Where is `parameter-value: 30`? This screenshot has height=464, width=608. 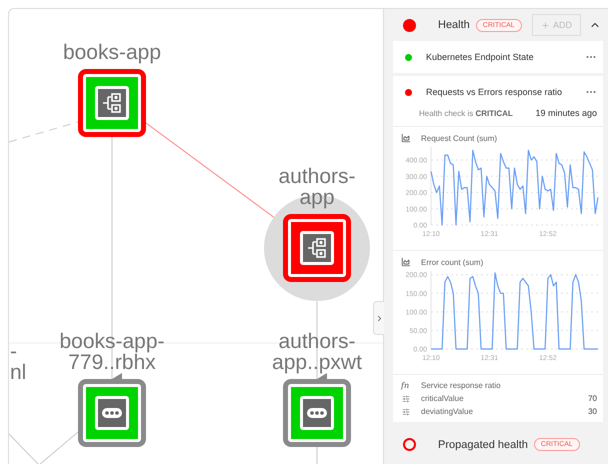
parameter-value: 30 is located at coordinates (592, 411).